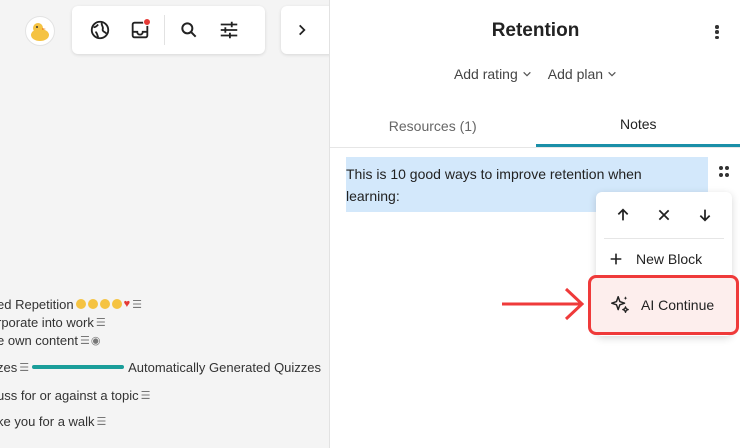 The height and width of the screenshot is (448, 740). Describe the element at coordinates (95, 340) in the screenshot. I see `eye-icon: ◉` at that location.